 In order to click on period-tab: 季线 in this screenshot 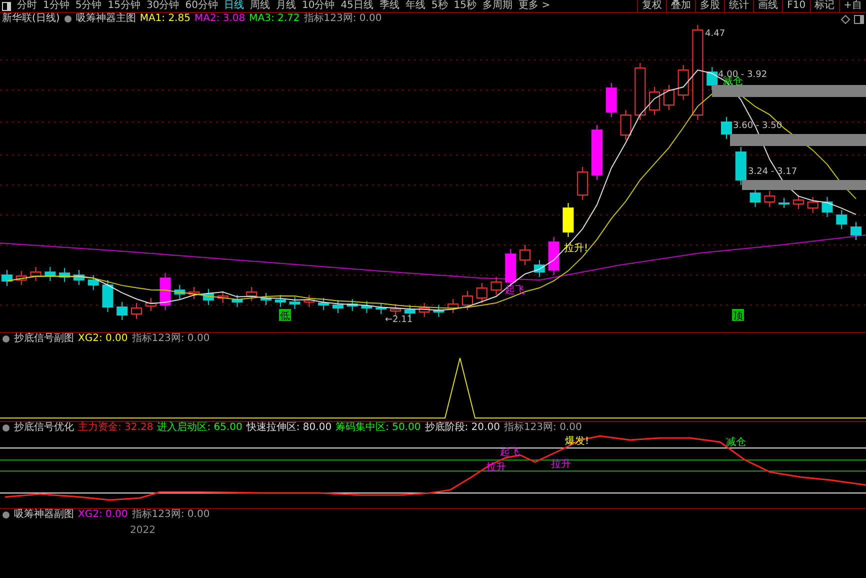, I will do `click(389, 6)`.